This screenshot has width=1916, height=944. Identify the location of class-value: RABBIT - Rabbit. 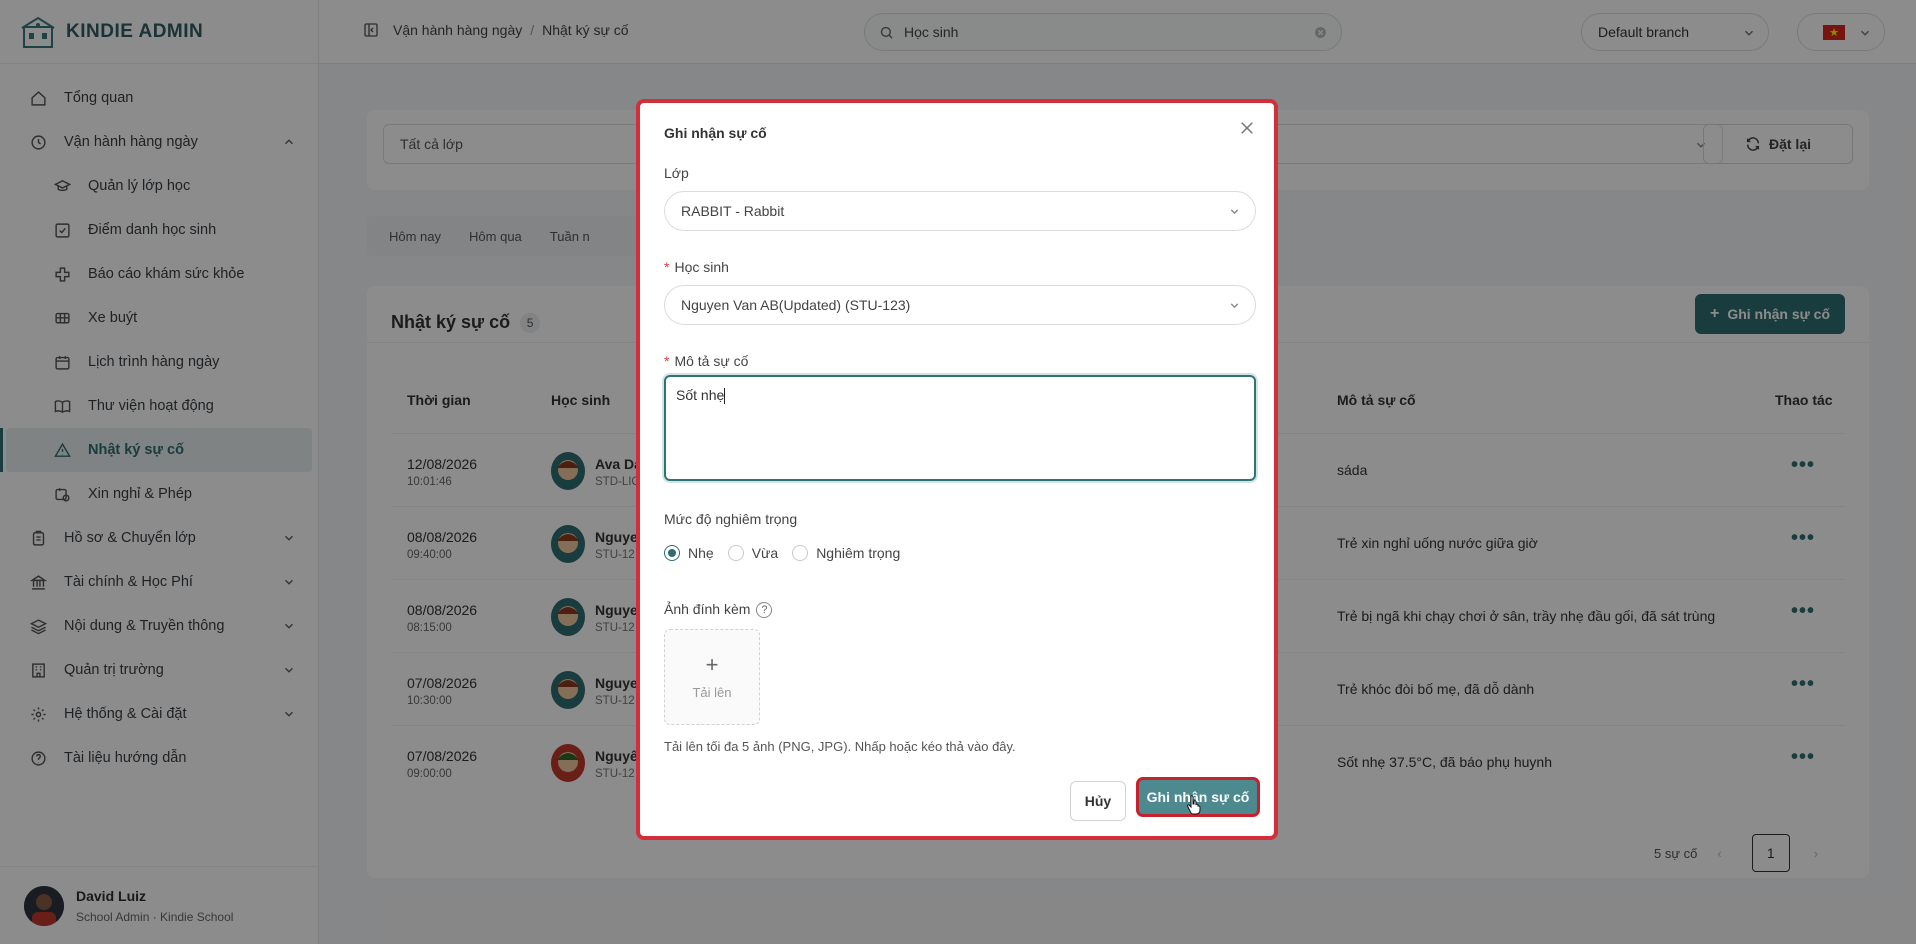
(733, 211).